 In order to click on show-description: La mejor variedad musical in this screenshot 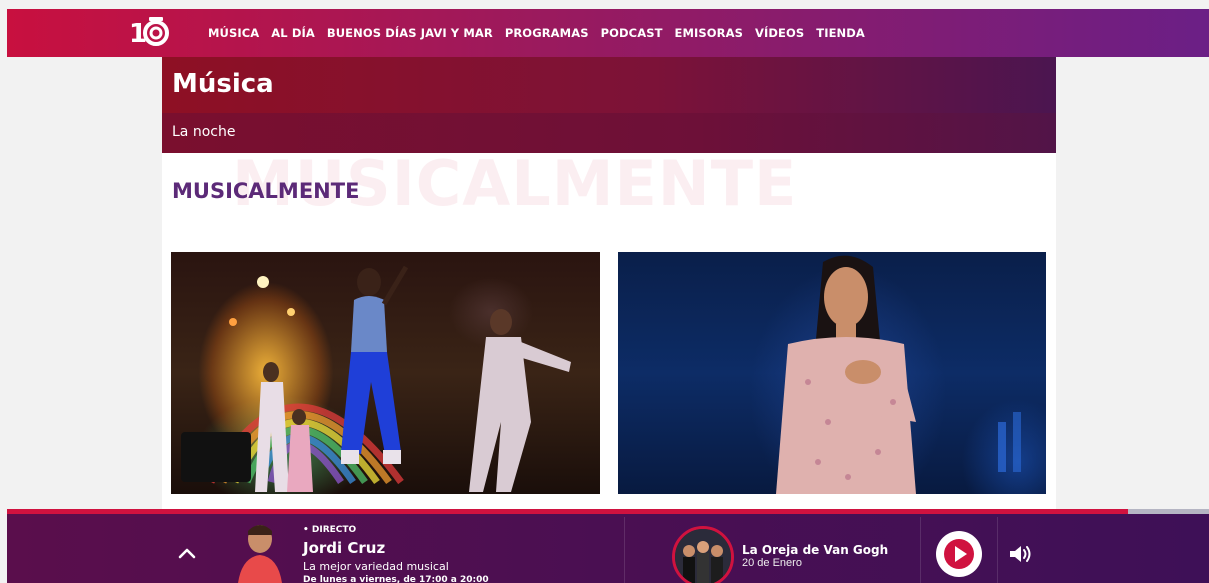, I will do `click(376, 566)`.